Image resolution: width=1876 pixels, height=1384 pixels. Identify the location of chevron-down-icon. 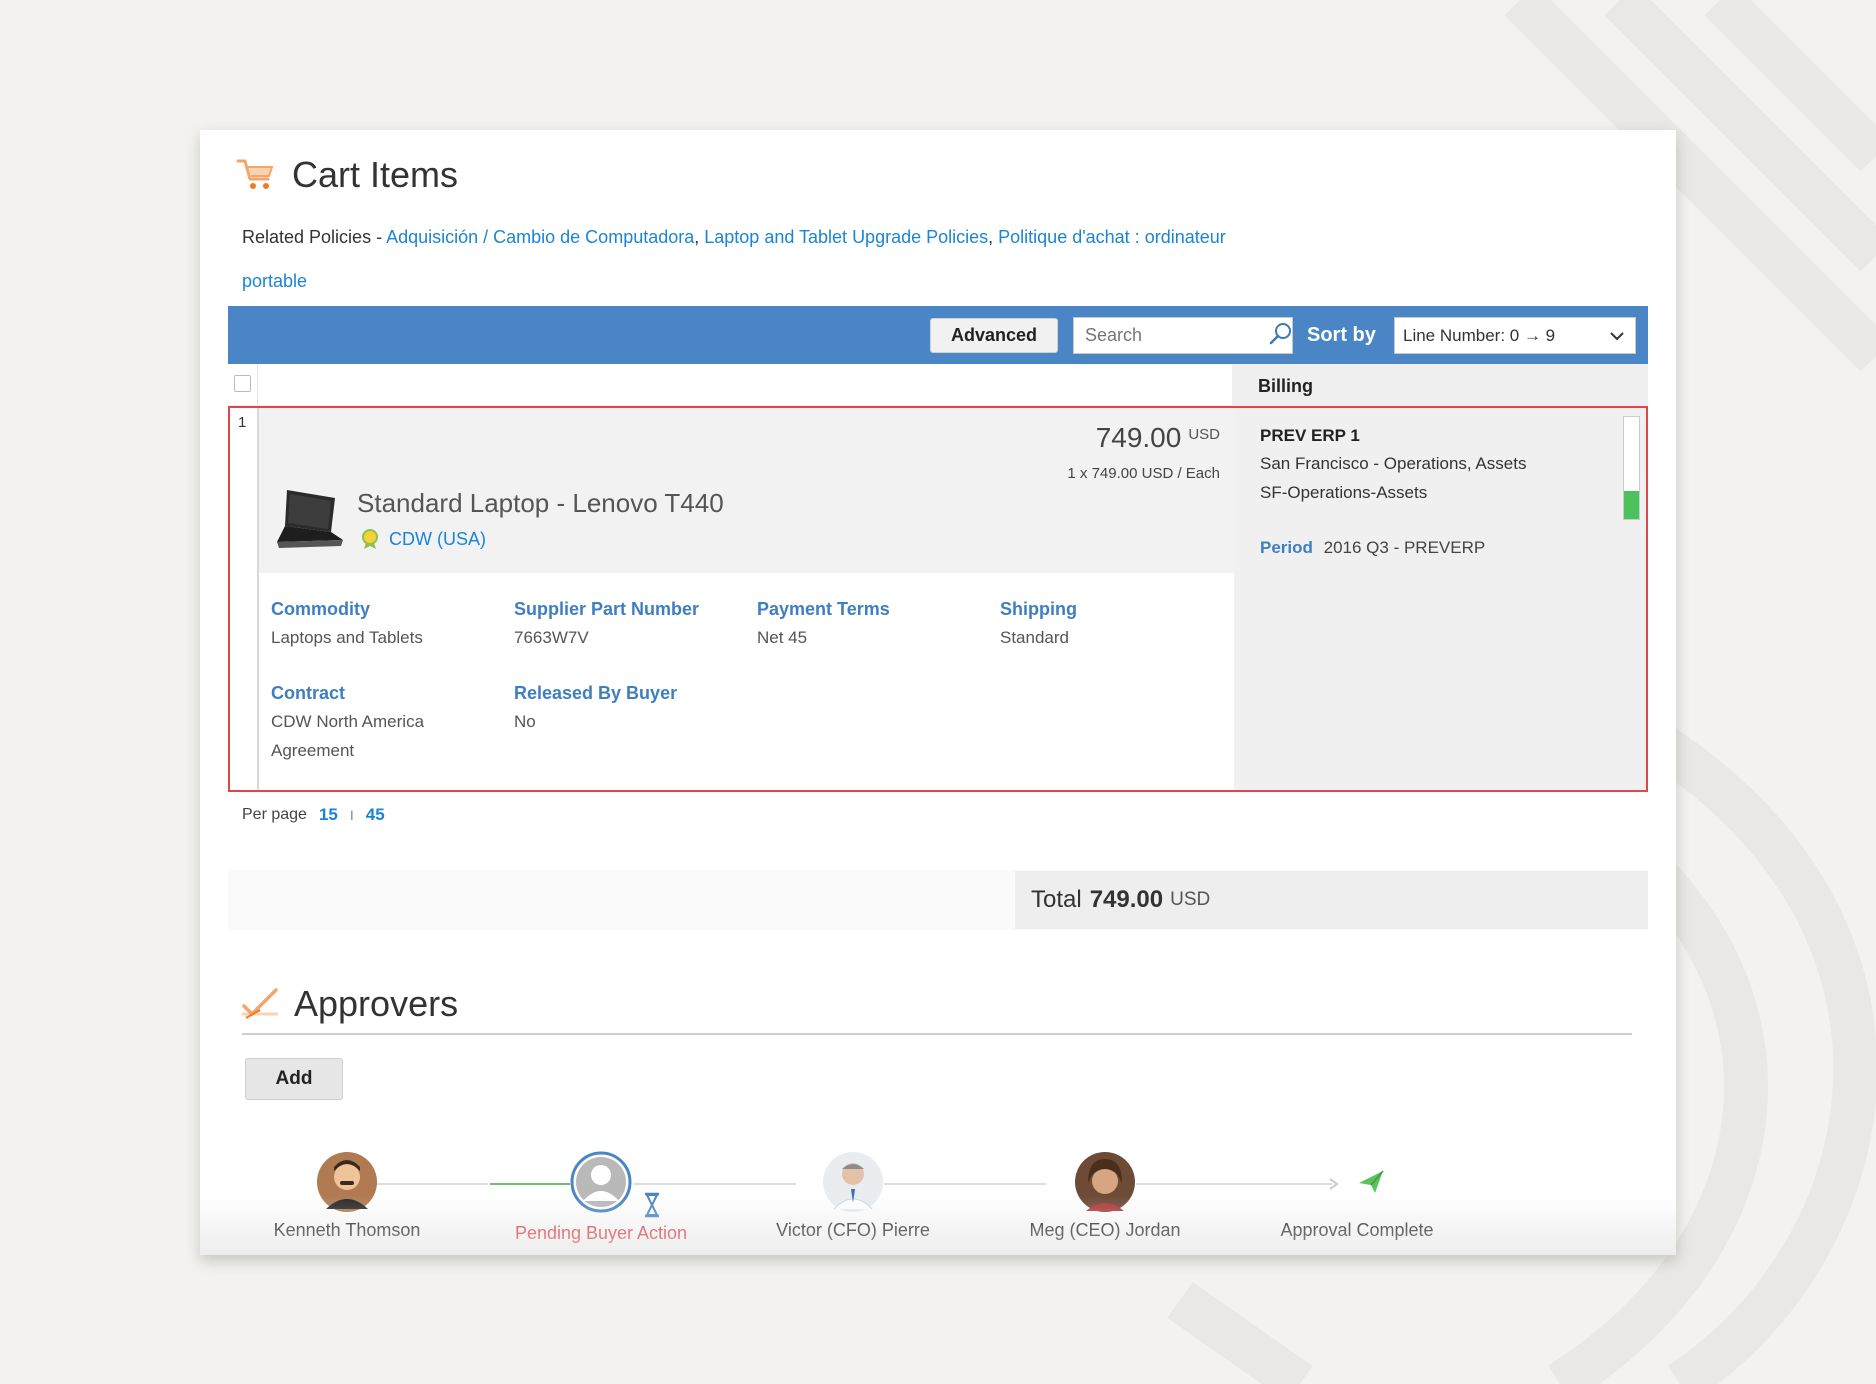
(1617, 336).